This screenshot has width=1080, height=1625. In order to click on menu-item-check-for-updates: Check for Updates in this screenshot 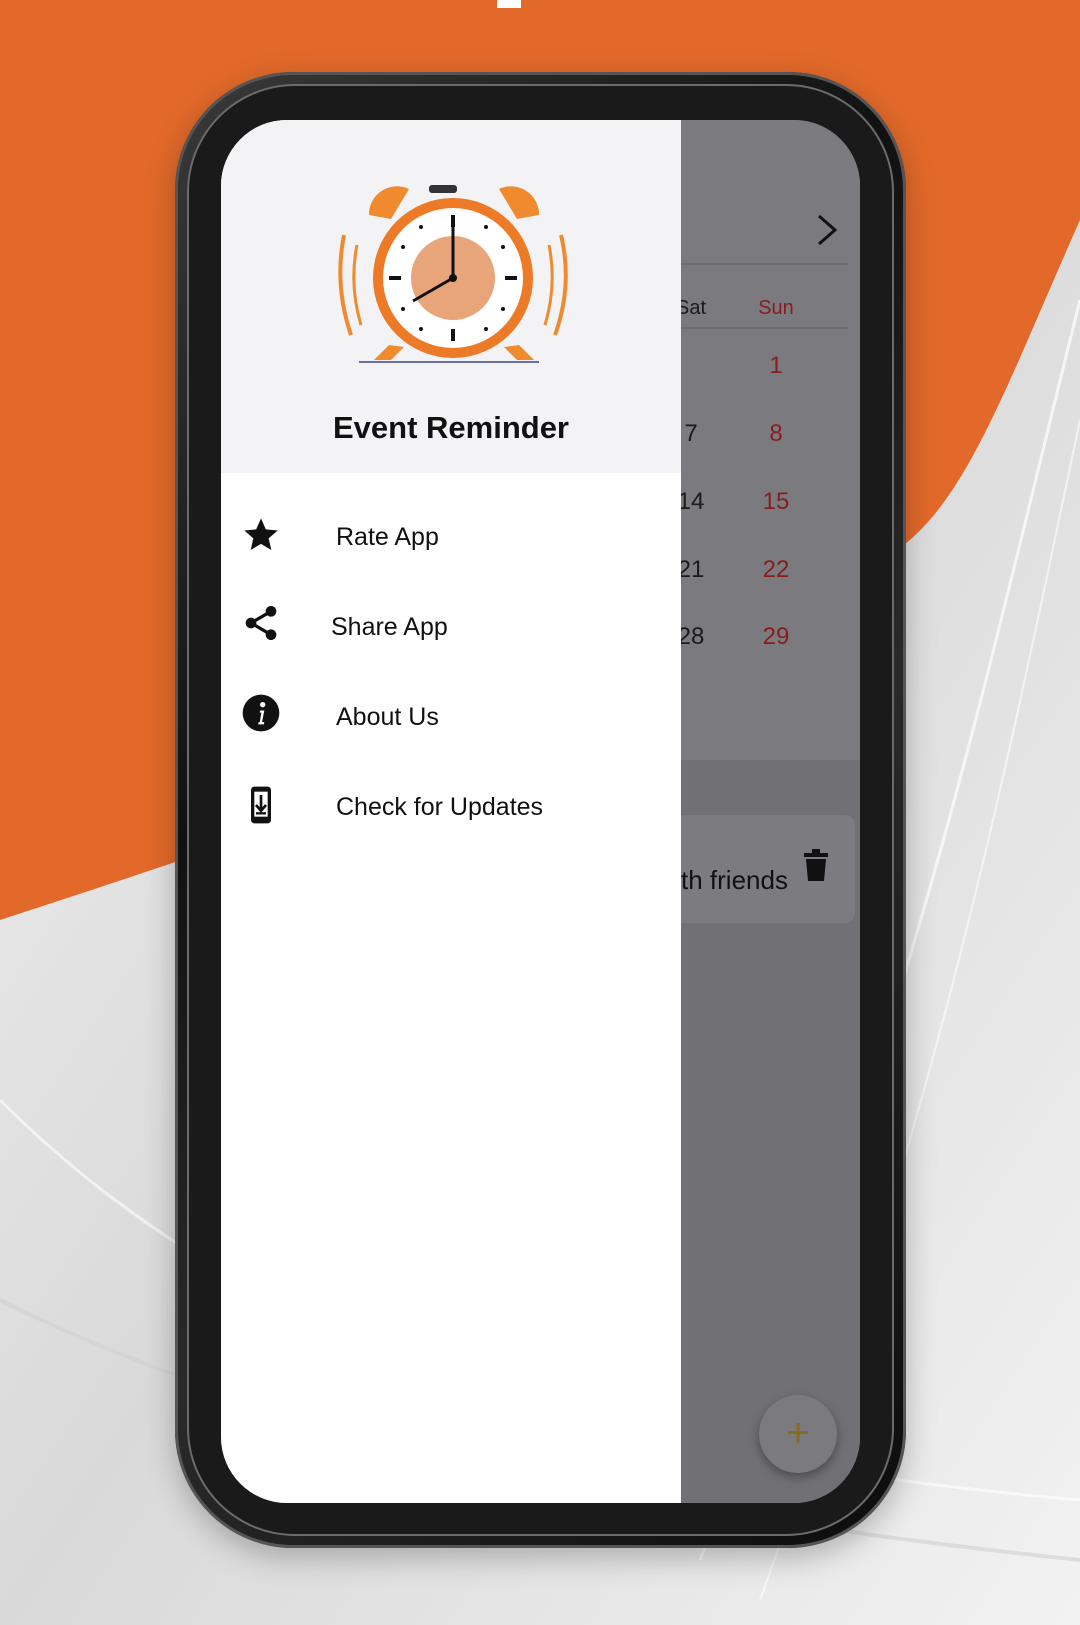, I will do `click(451, 805)`.